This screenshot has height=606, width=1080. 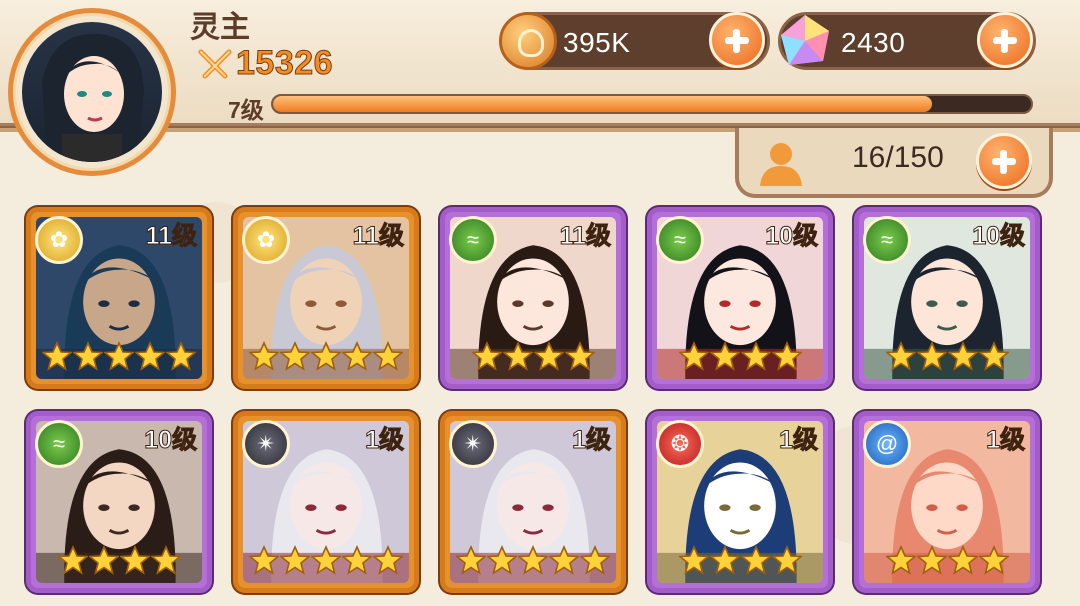 I want to click on hero-capacity: 16/150, so click(x=890, y=161).